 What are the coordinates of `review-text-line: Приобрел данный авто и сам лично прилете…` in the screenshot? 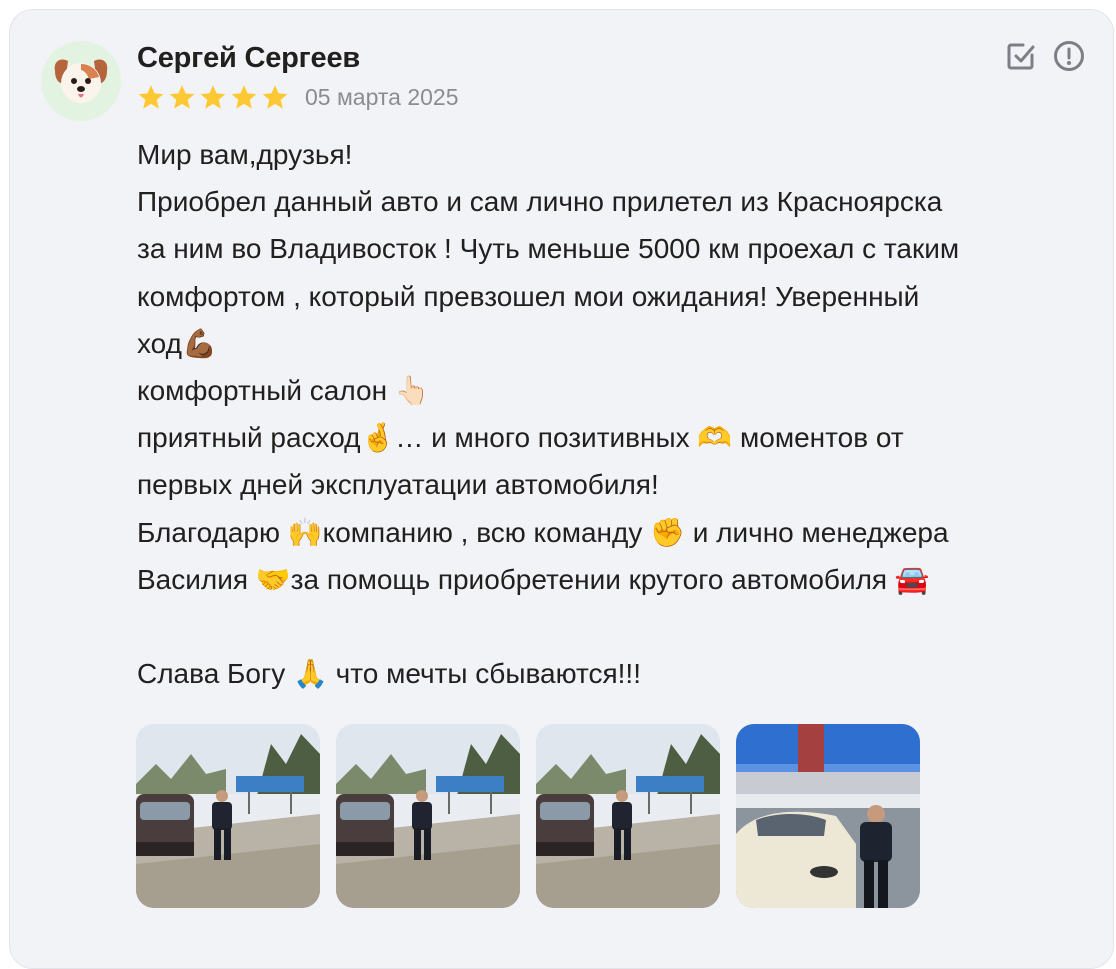 It's located at (540, 202).